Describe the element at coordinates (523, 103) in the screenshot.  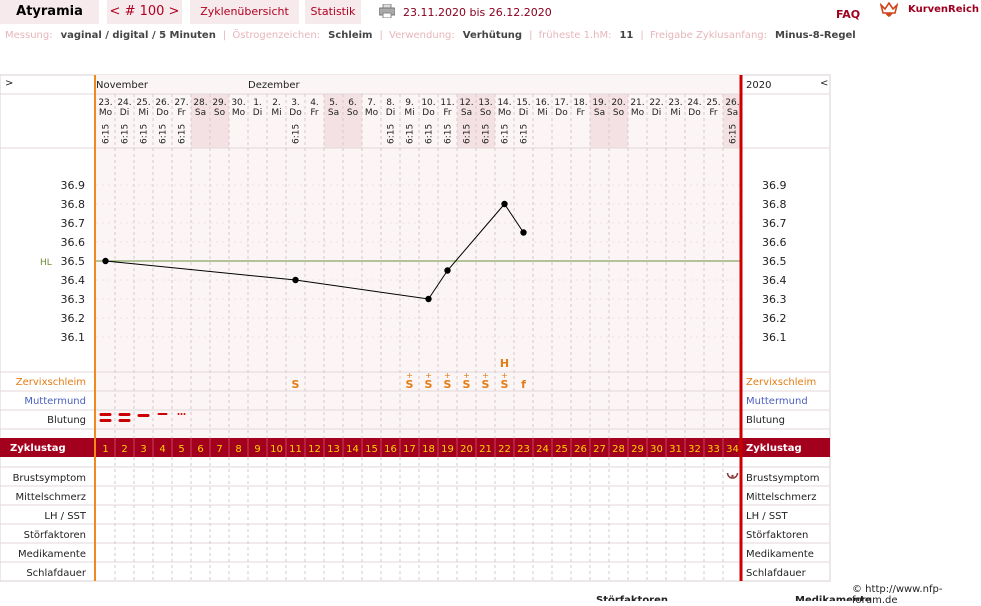
I see `day-number: 15.` at that location.